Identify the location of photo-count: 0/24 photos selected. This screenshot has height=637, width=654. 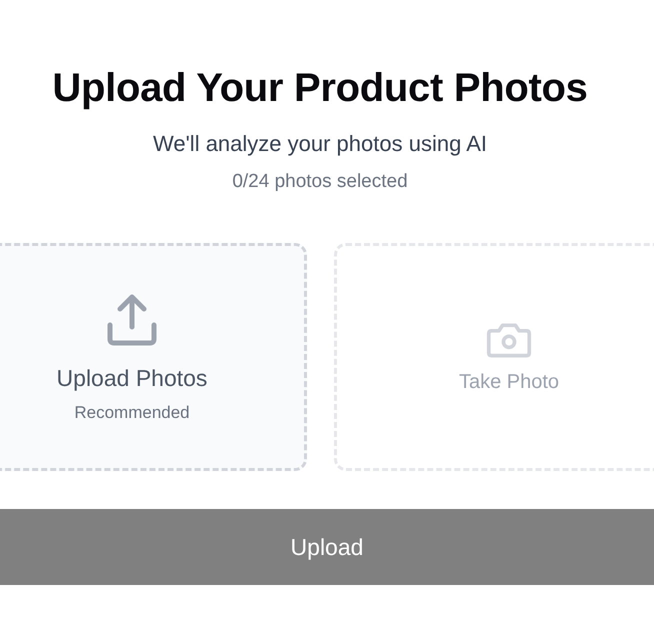
(320, 182).